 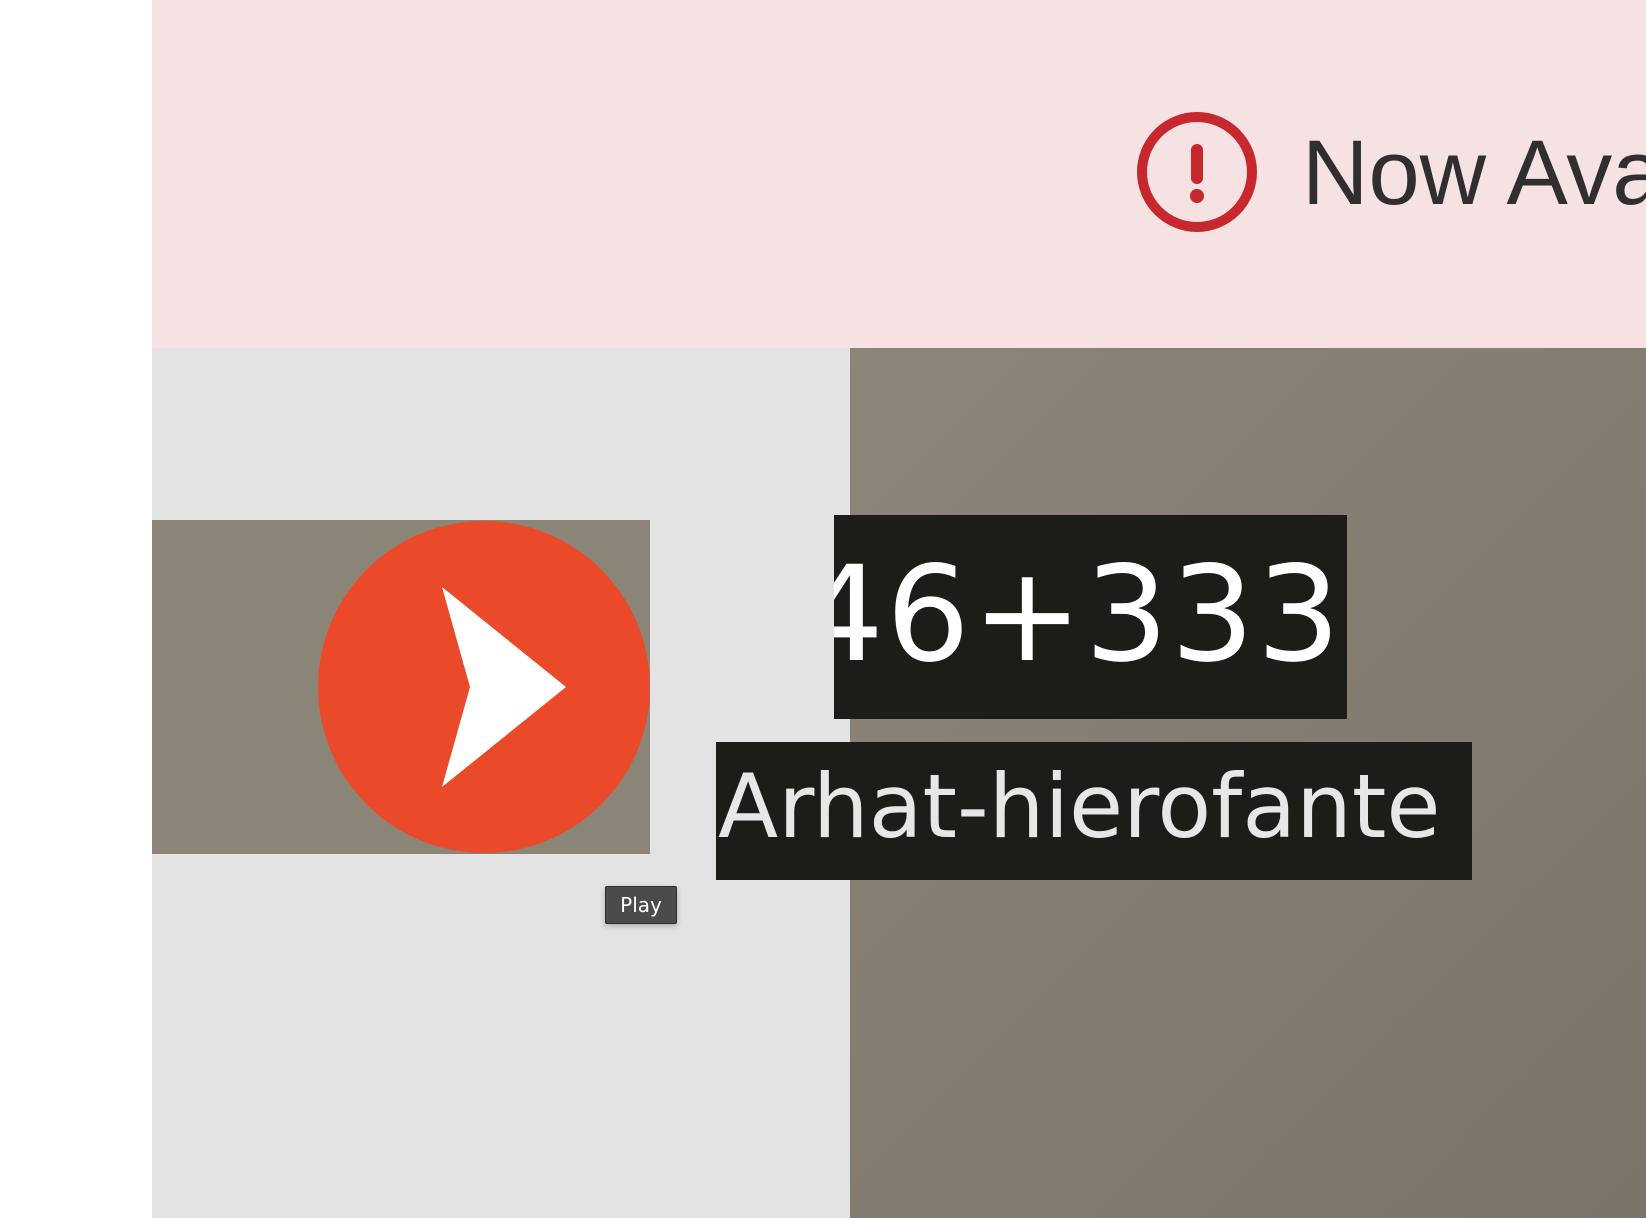 I want to click on media-thumbnail, so click(x=401, y=687).